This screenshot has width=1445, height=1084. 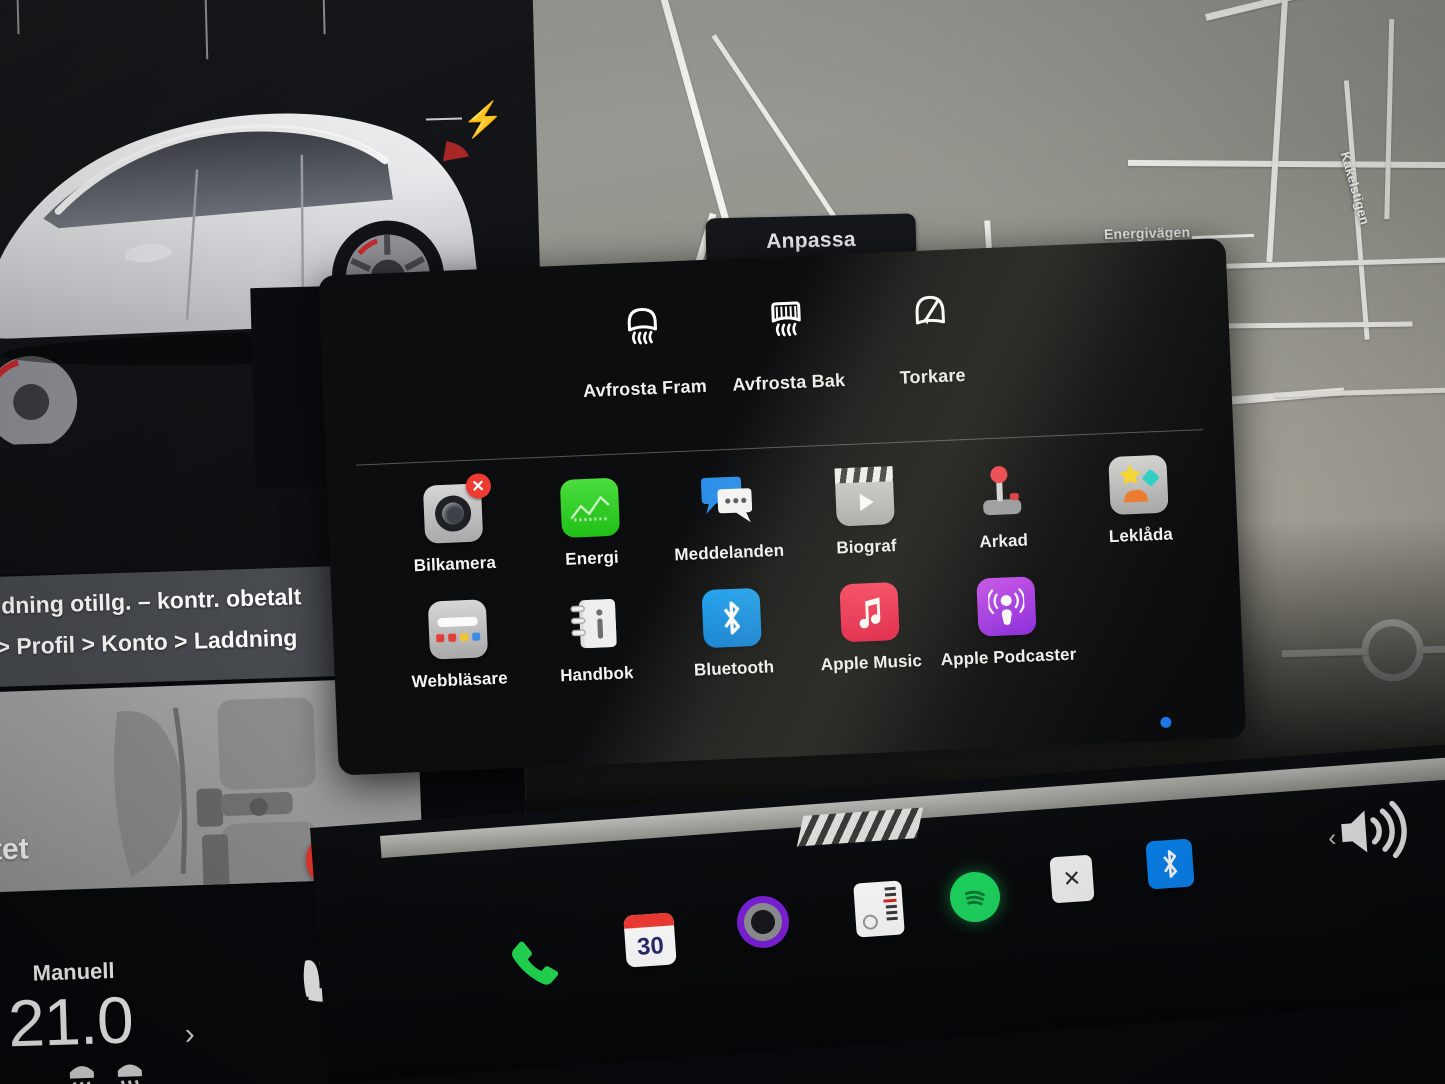 I want to click on manual-book-icon, so click(x=593, y=624).